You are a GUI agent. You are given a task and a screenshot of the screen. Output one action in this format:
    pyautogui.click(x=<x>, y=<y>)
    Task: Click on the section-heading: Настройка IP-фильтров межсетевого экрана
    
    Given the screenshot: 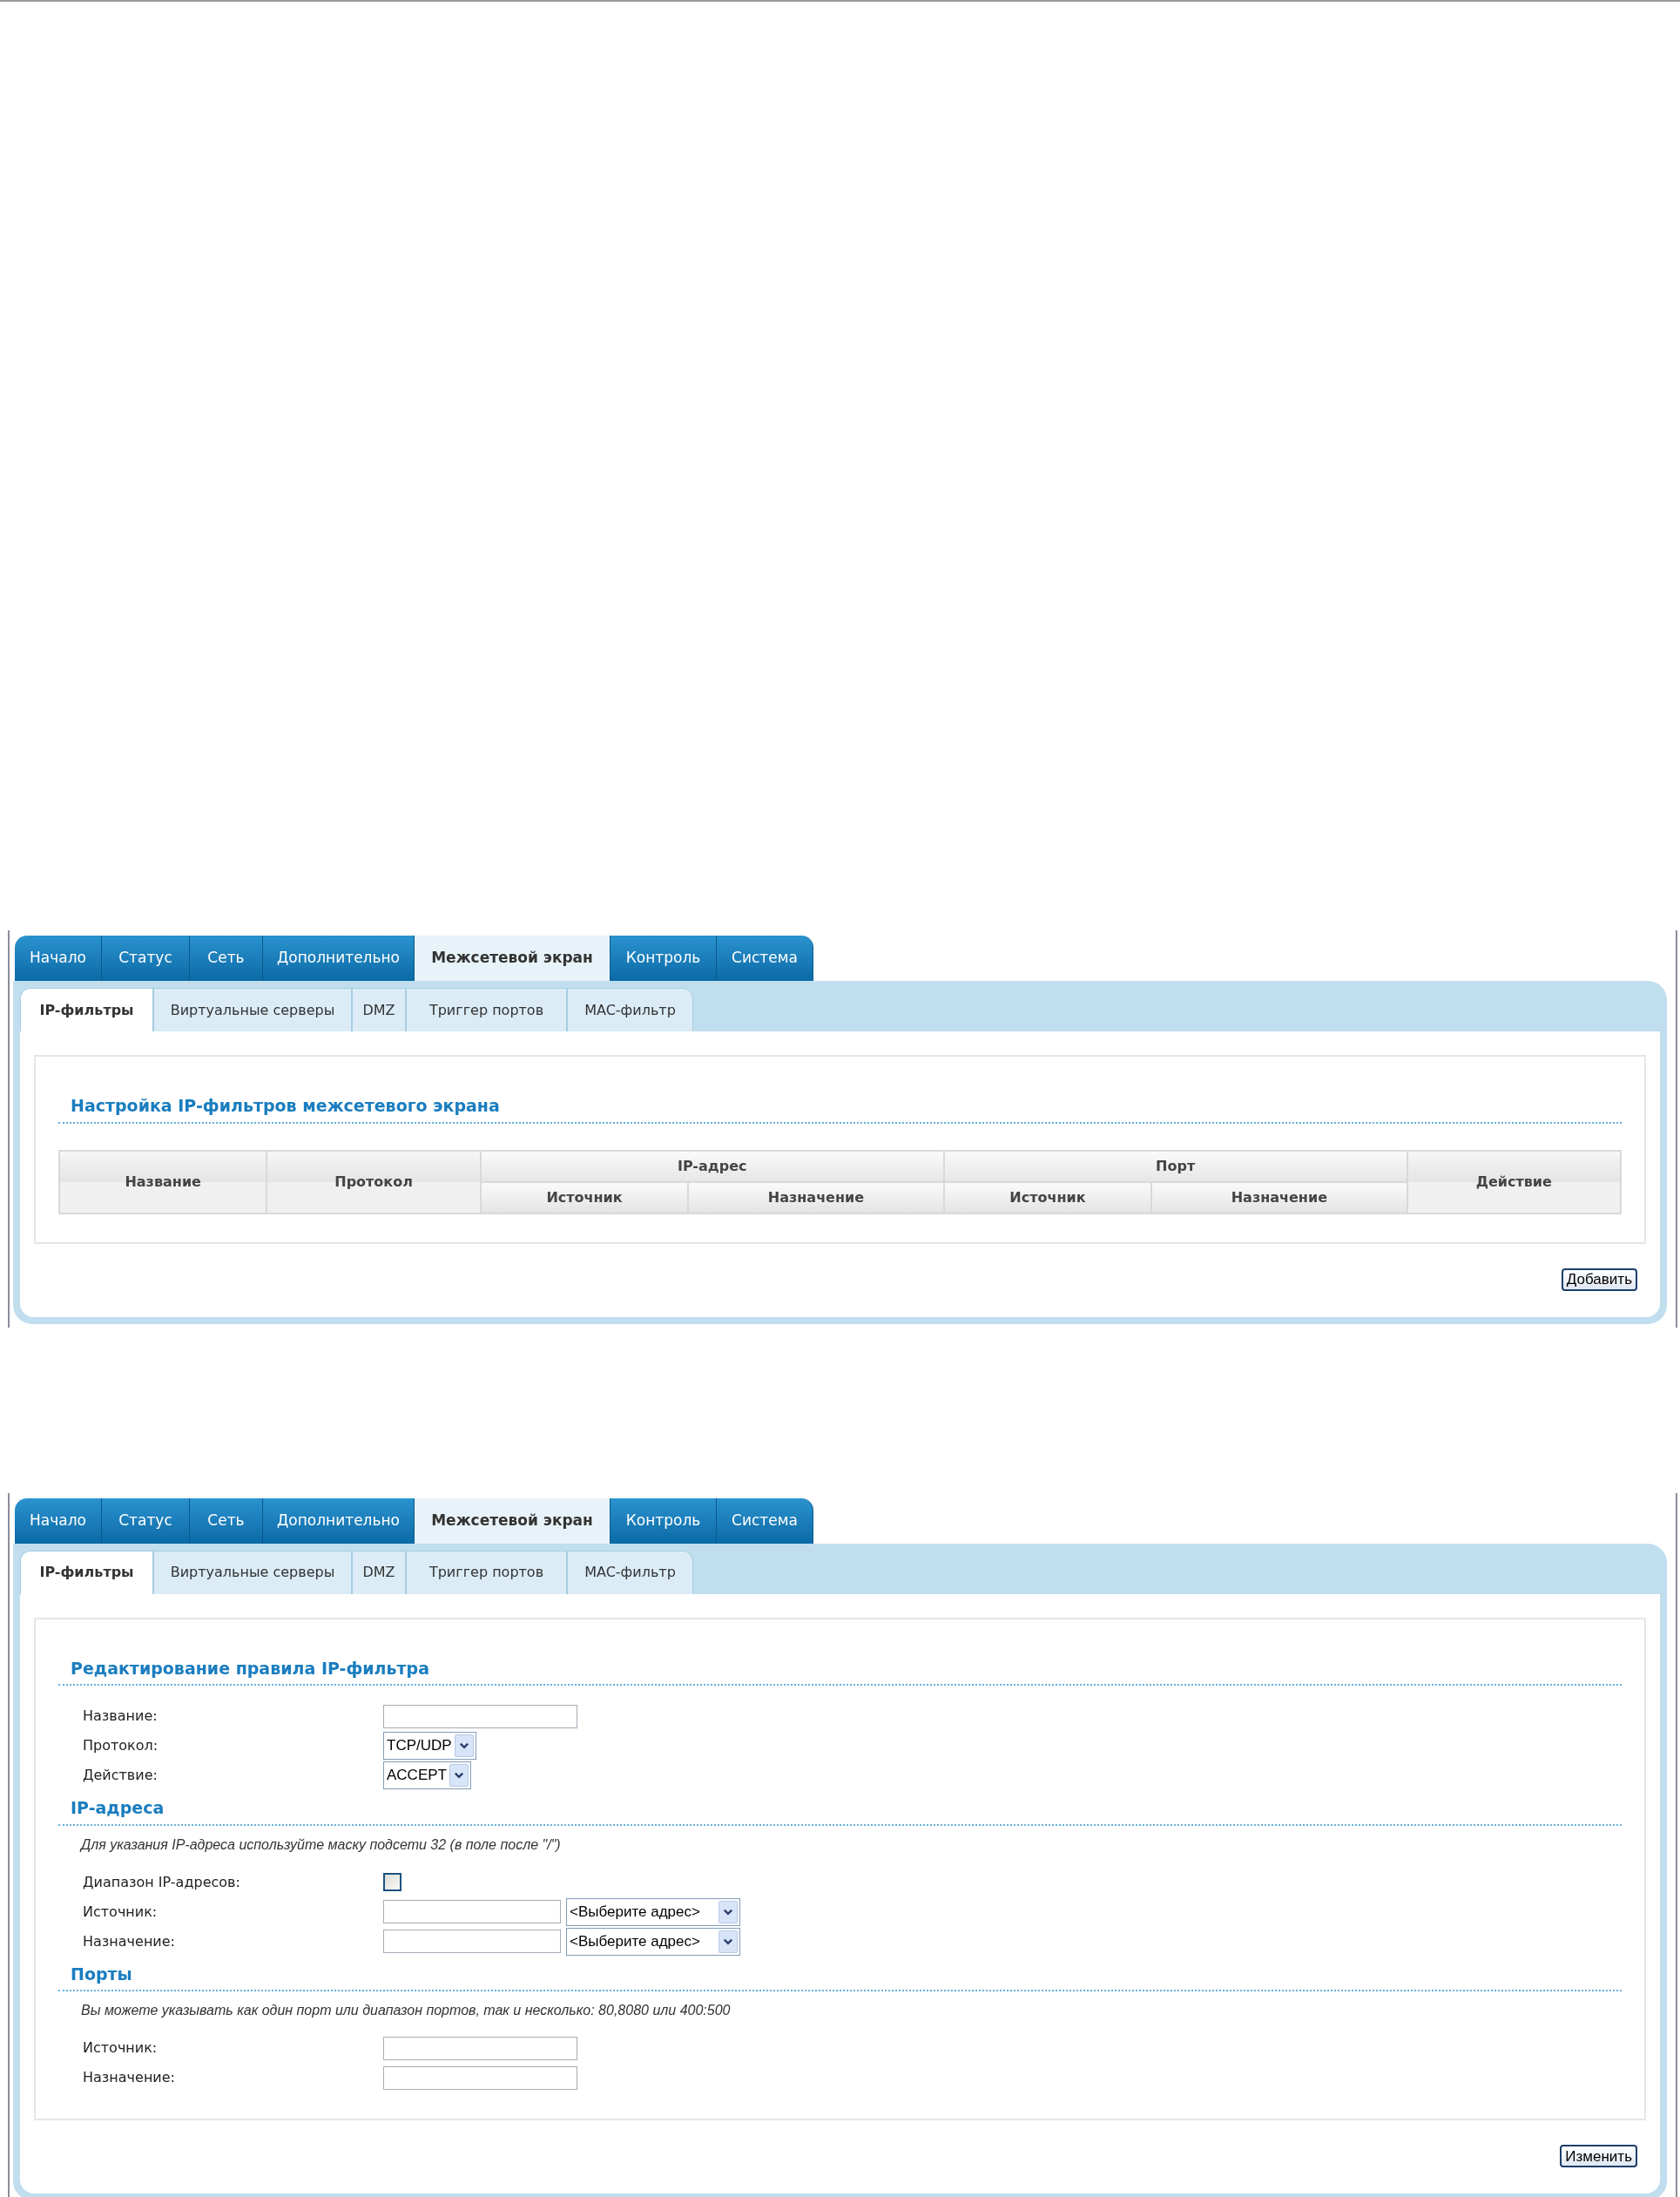 What is the action you would take?
    pyautogui.click(x=840, y=1108)
    